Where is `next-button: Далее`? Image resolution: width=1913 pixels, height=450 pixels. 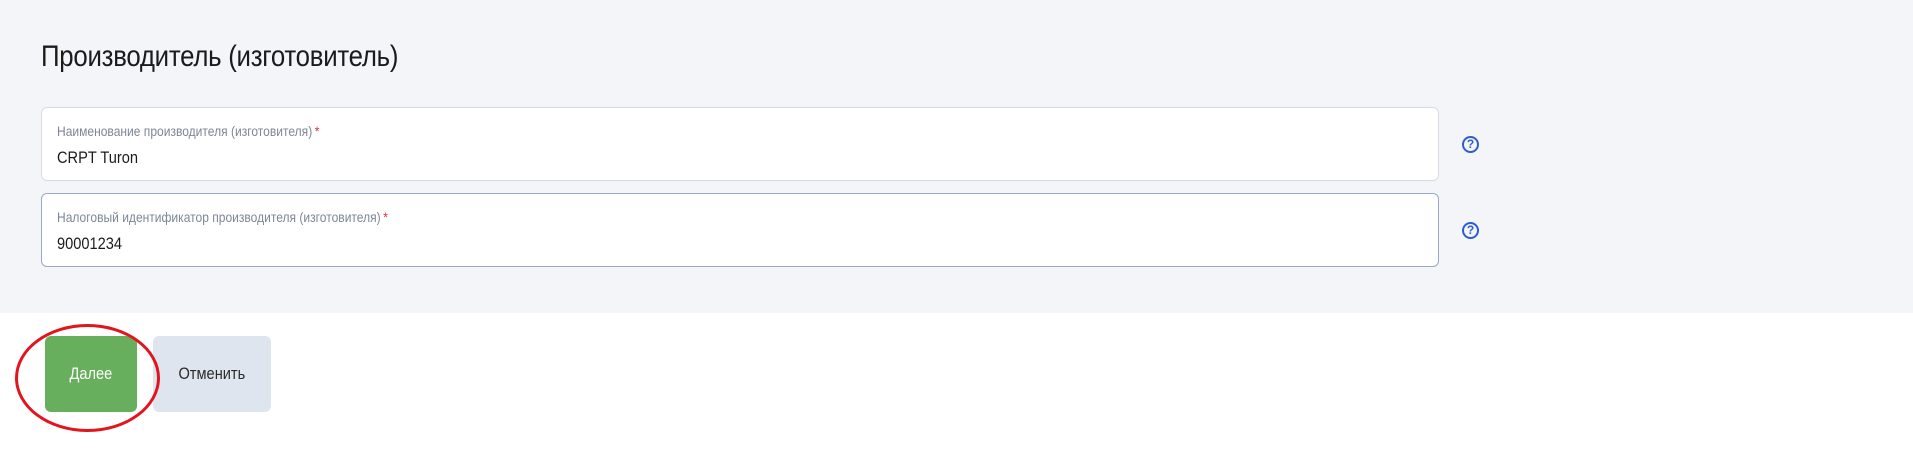
next-button: Далее is located at coordinates (91, 374).